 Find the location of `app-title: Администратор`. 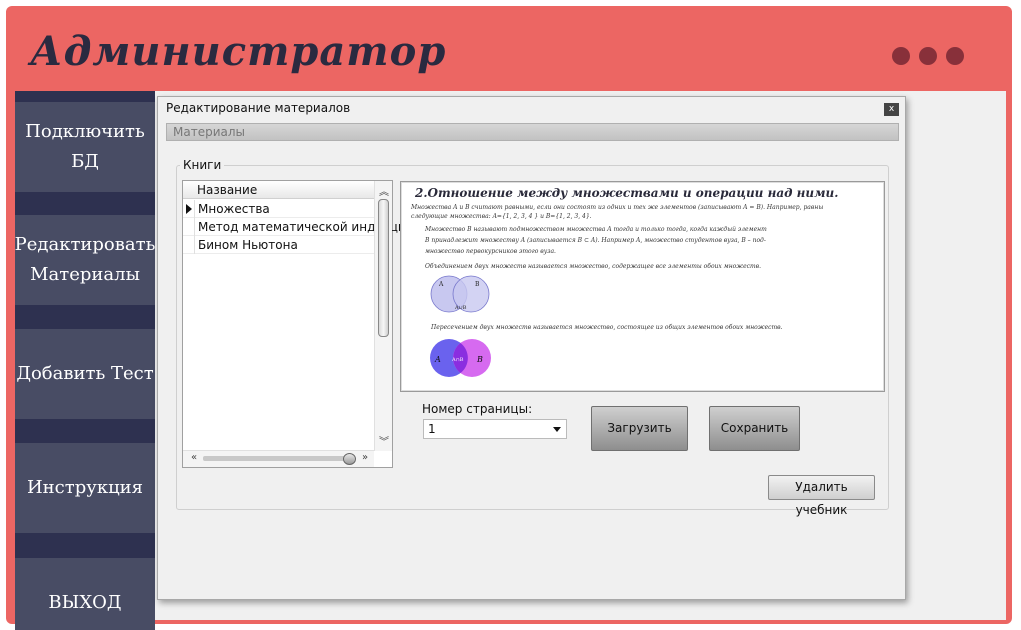

app-title: Администратор is located at coordinates (238, 51).